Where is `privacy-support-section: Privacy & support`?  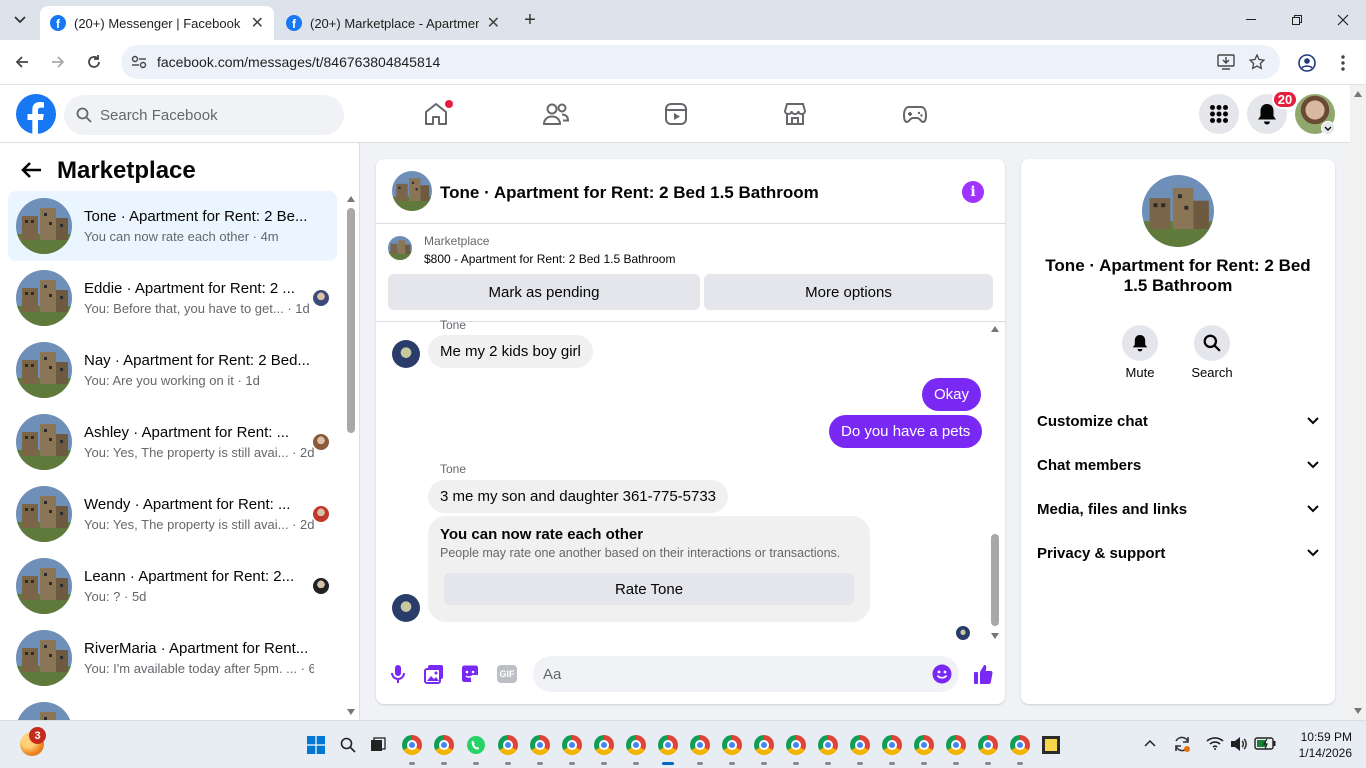
privacy-support-section: Privacy & support is located at coordinates (1178, 553).